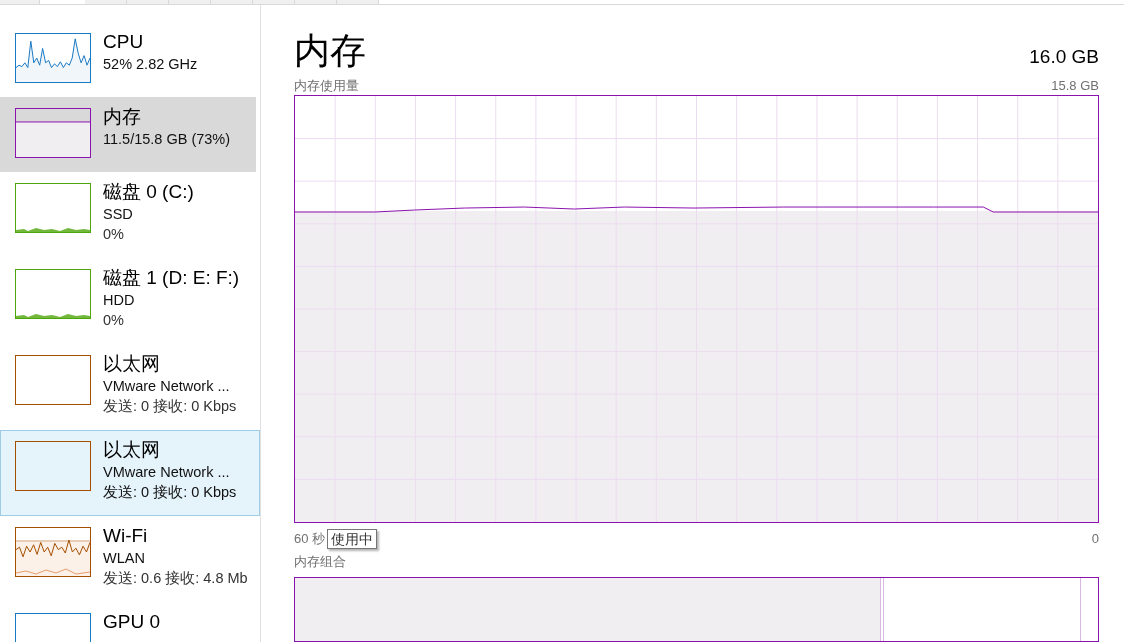  I want to click on chart-label: 内存使用量, so click(326, 86).